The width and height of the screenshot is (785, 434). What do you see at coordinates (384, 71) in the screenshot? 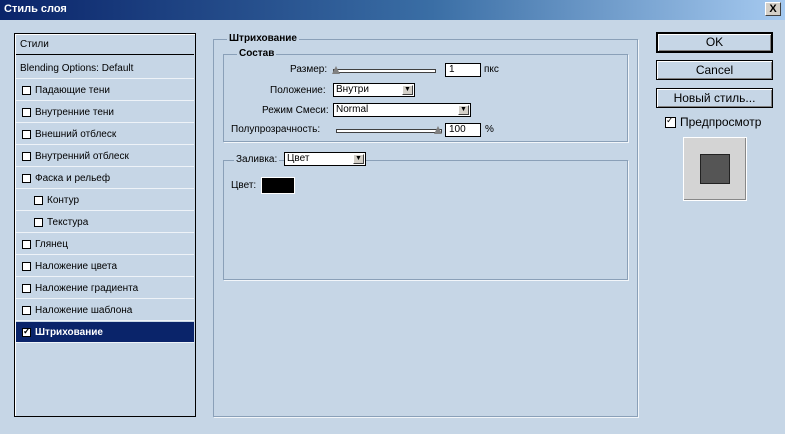
I see `size-slider` at bounding box center [384, 71].